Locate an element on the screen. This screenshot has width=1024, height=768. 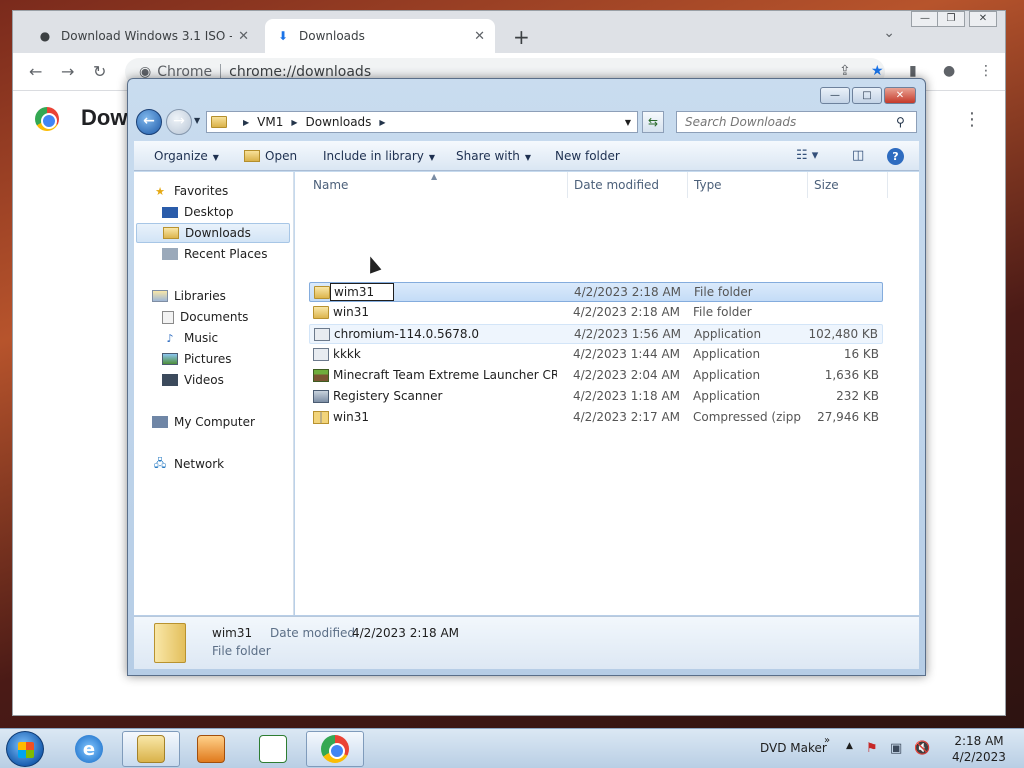
nav-desktop: Desktop is located at coordinates (198, 212).